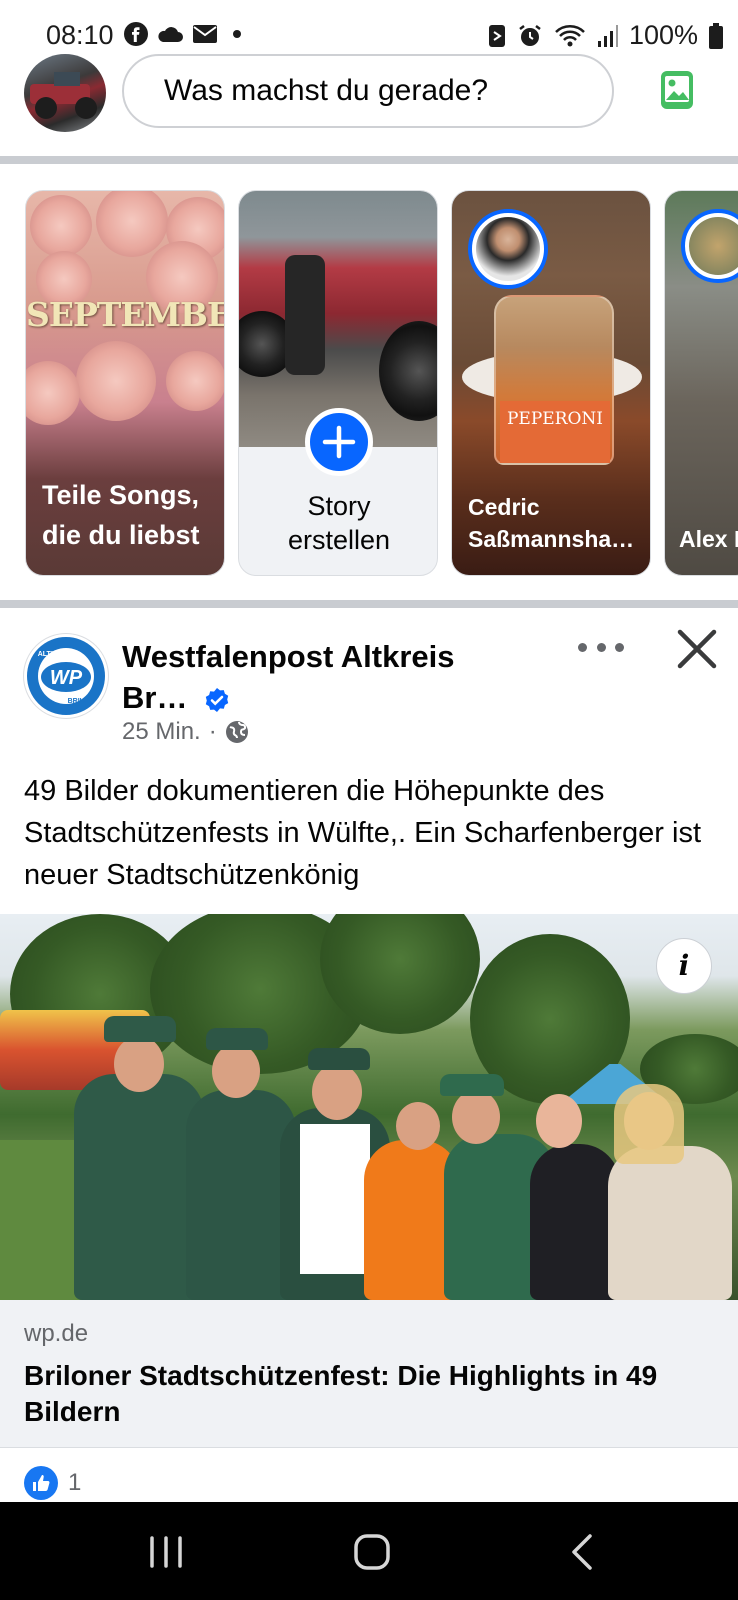  What do you see at coordinates (335, 1199) in the screenshot?
I see `shirt-image` at bounding box center [335, 1199].